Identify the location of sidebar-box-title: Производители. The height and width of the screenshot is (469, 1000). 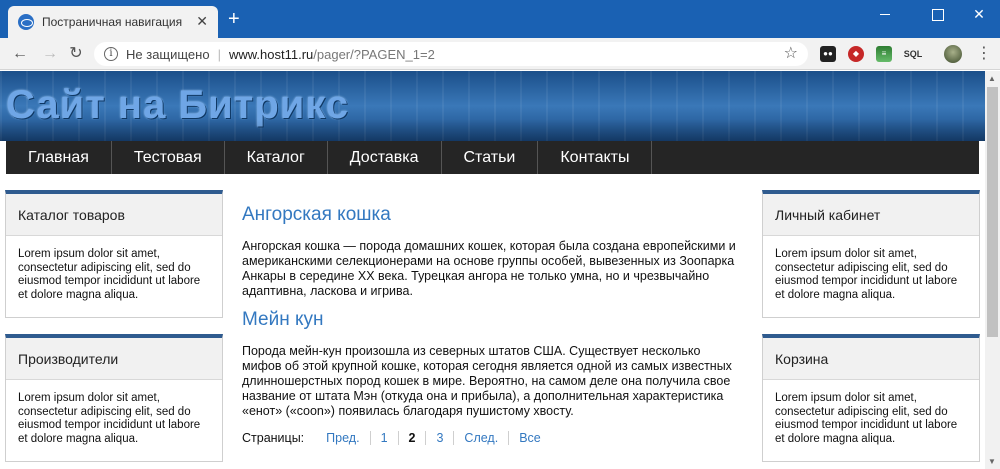
(114, 359).